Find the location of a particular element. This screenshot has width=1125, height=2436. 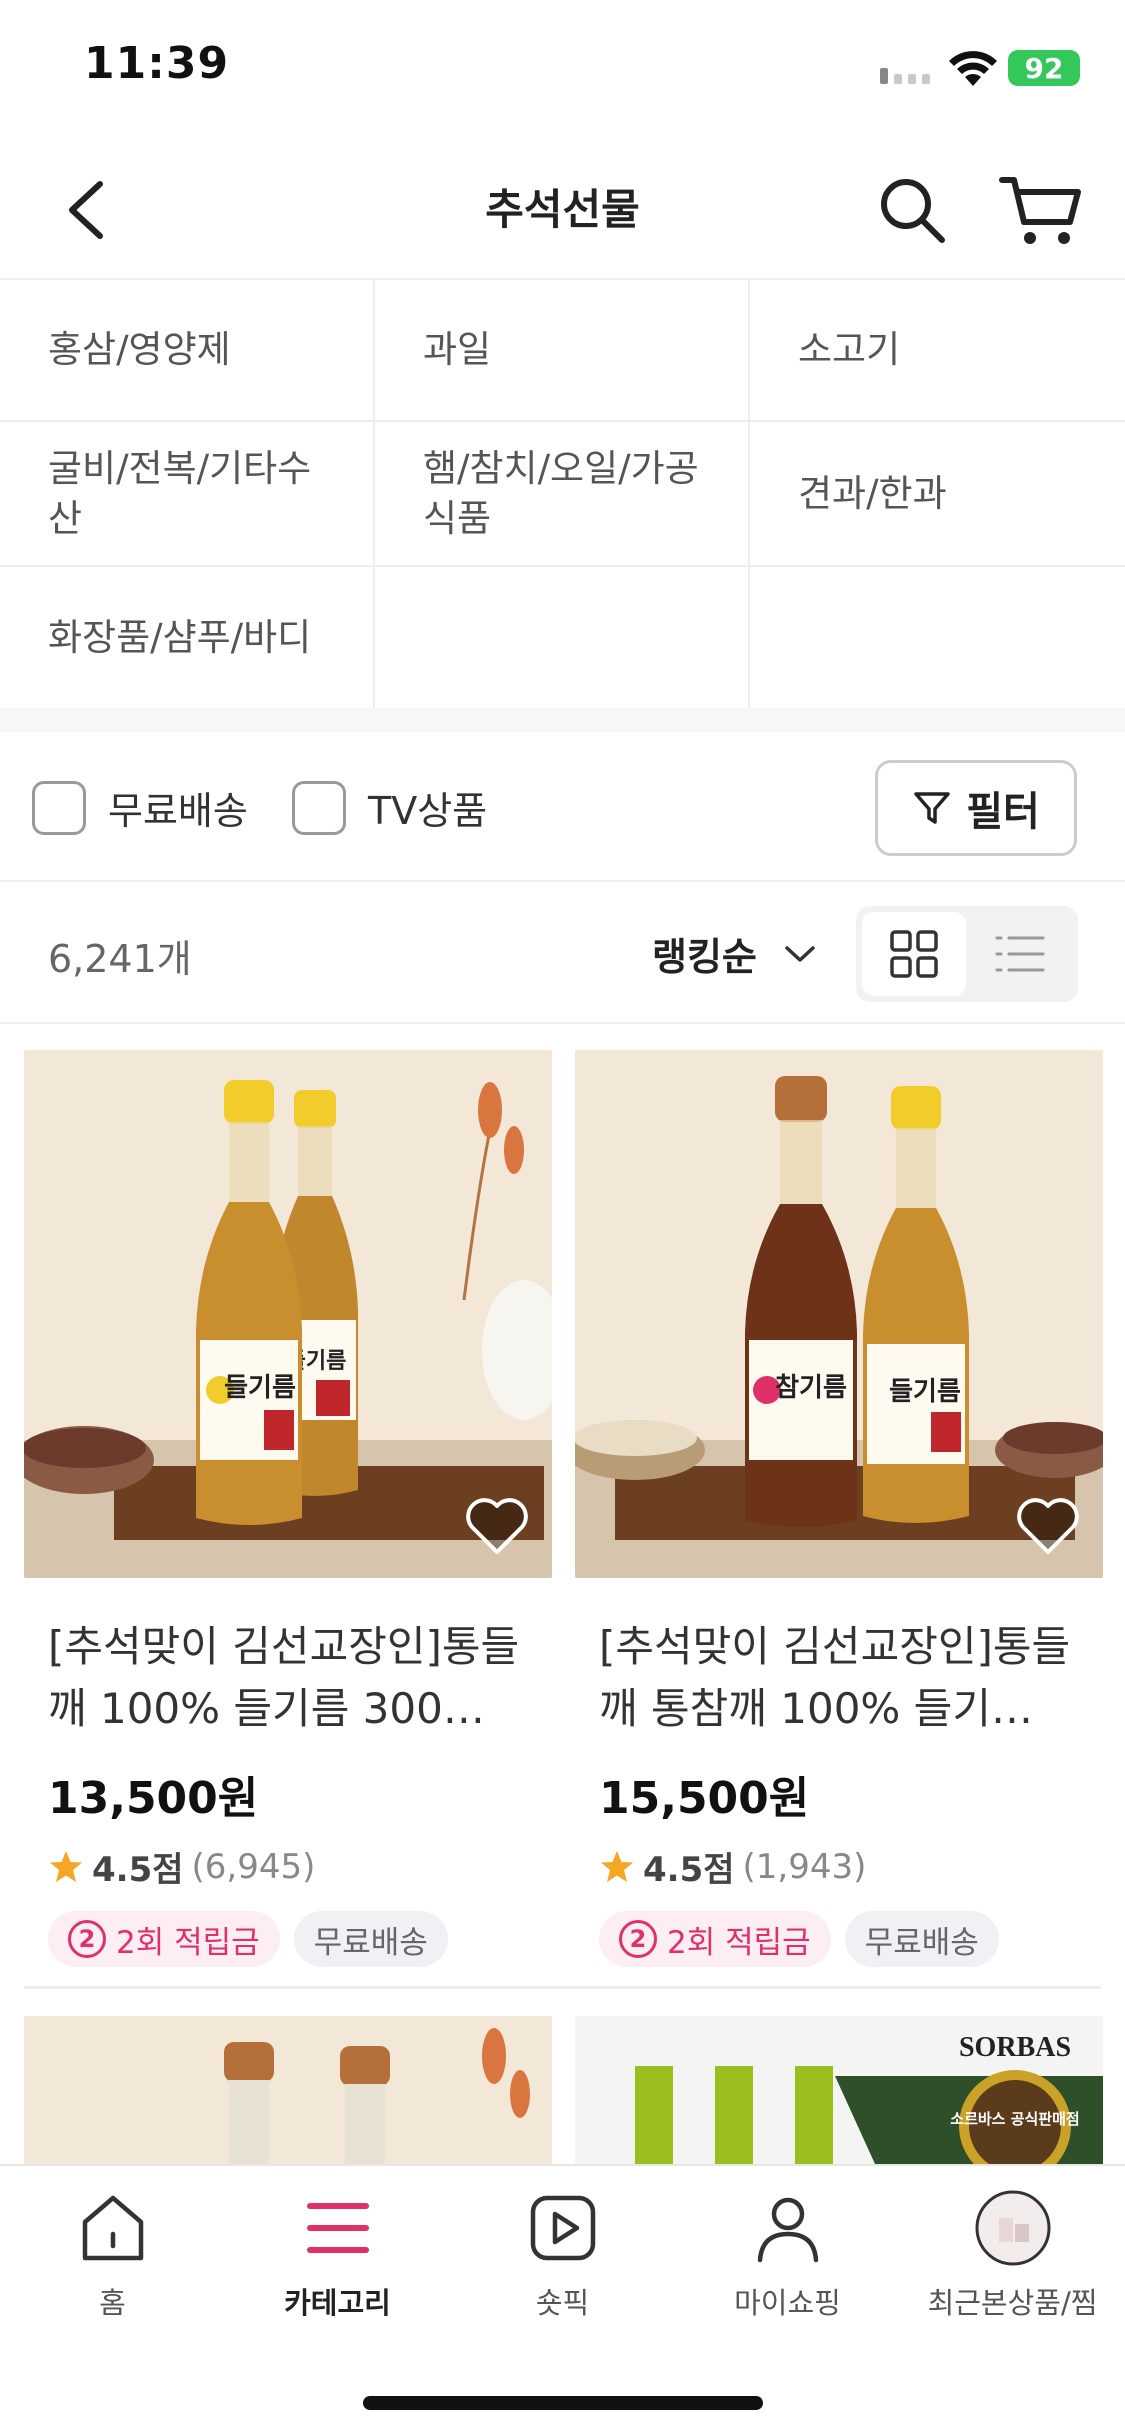

product-rating: 4.5점 (6,945) is located at coordinates (288, 1866).